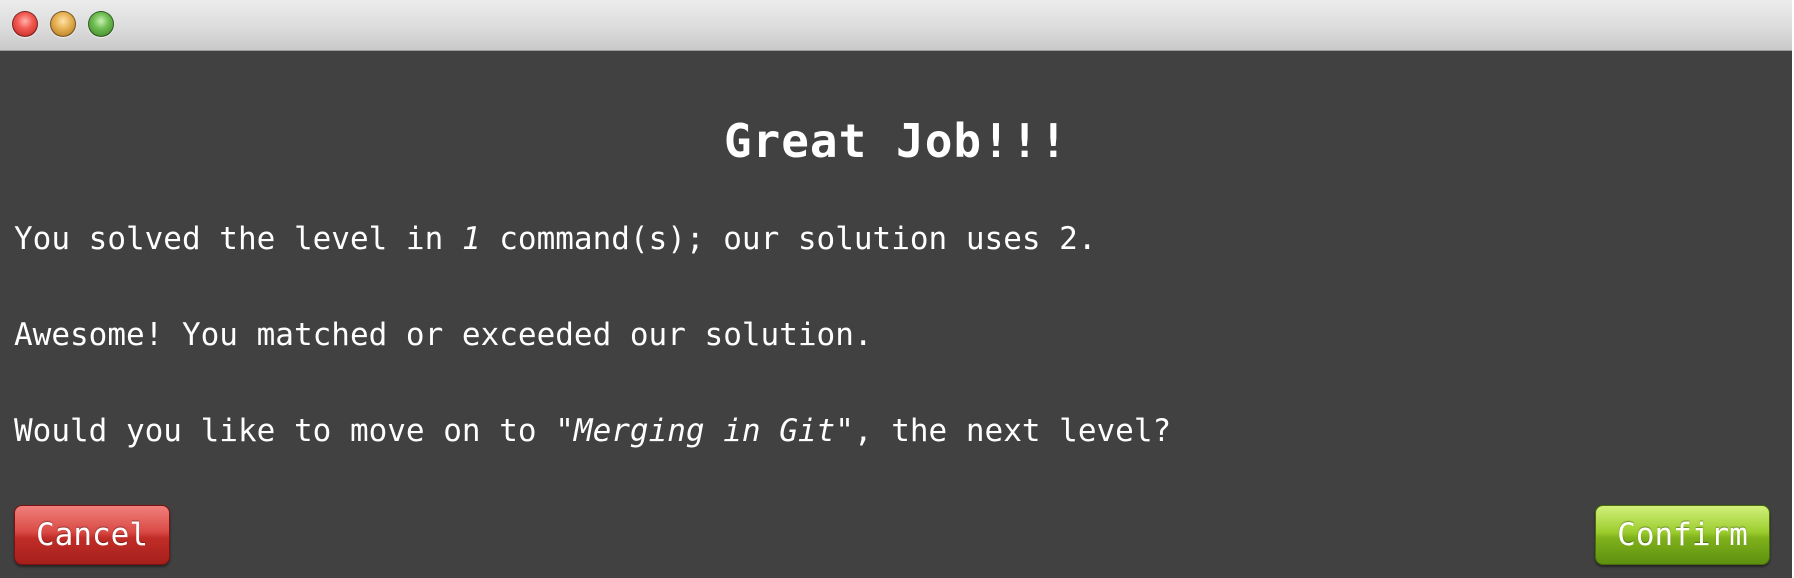 The height and width of the screenshot is (578, 1794). What do you see at coordinates (788, 239) in the screenshot?
I see `result-text-after: command(s); our solution uses 2.` at bounding box center [788, 239].